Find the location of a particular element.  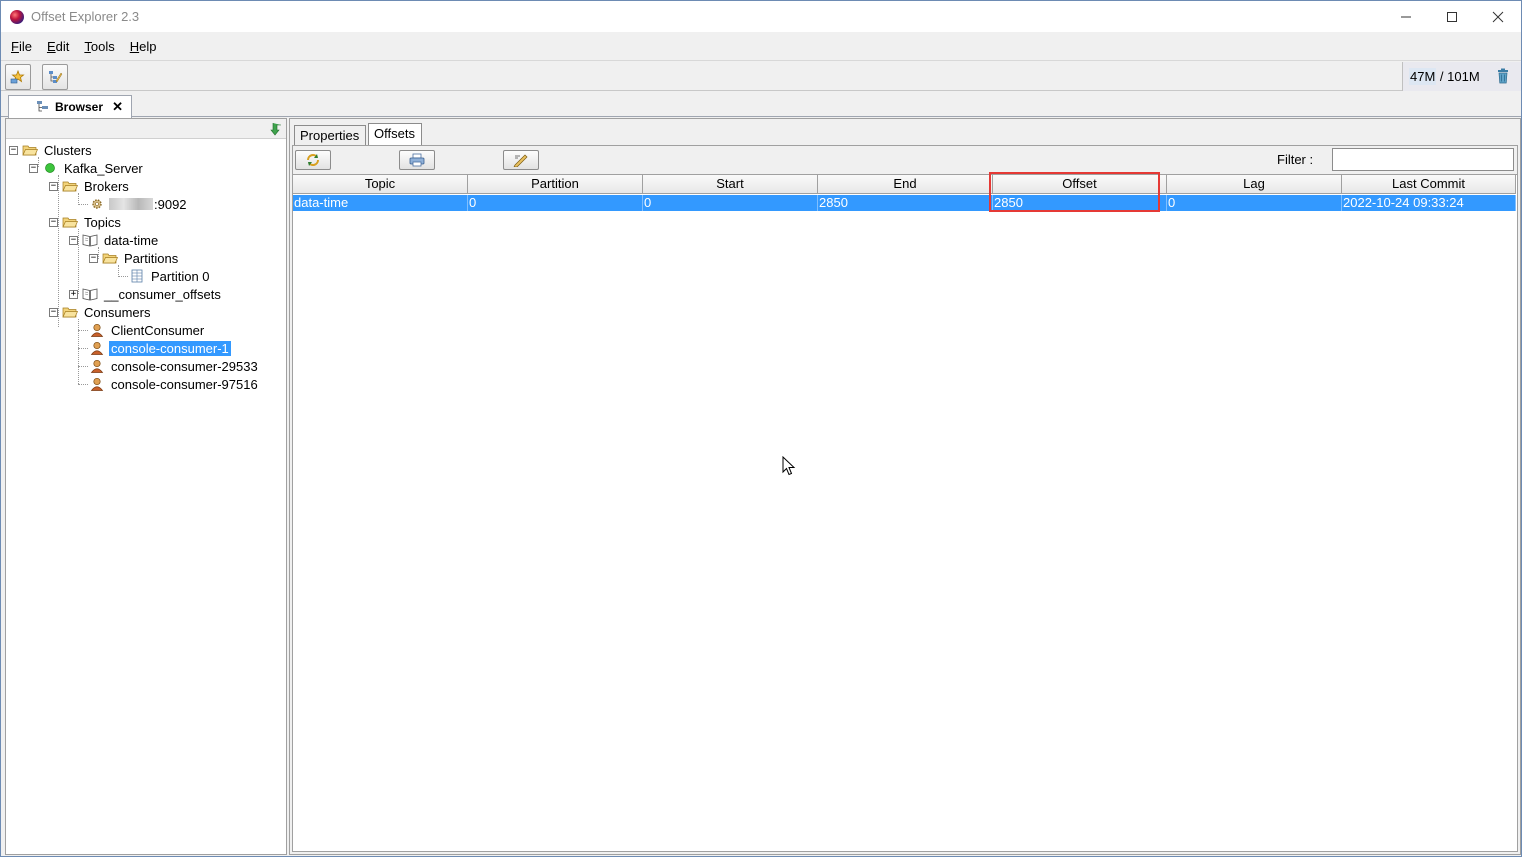

menu-file-label: ile is located at coordinates (25, 46).